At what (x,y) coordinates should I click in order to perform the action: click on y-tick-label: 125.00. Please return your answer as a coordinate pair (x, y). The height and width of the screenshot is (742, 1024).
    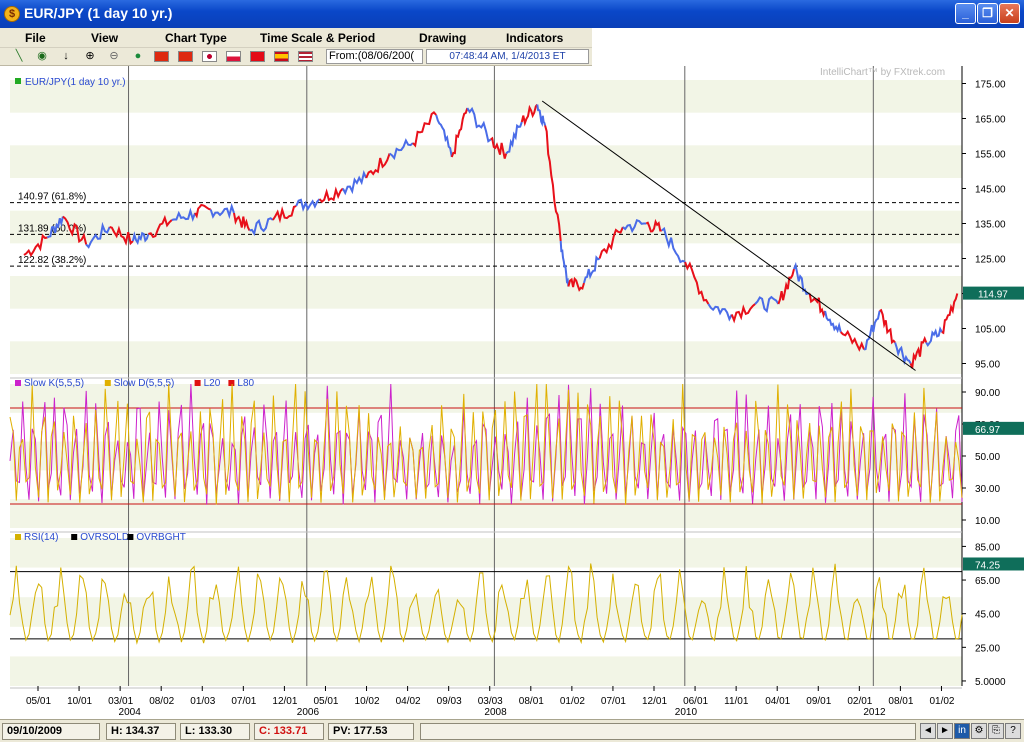
    Looking at the image, I should click on (990, 260).